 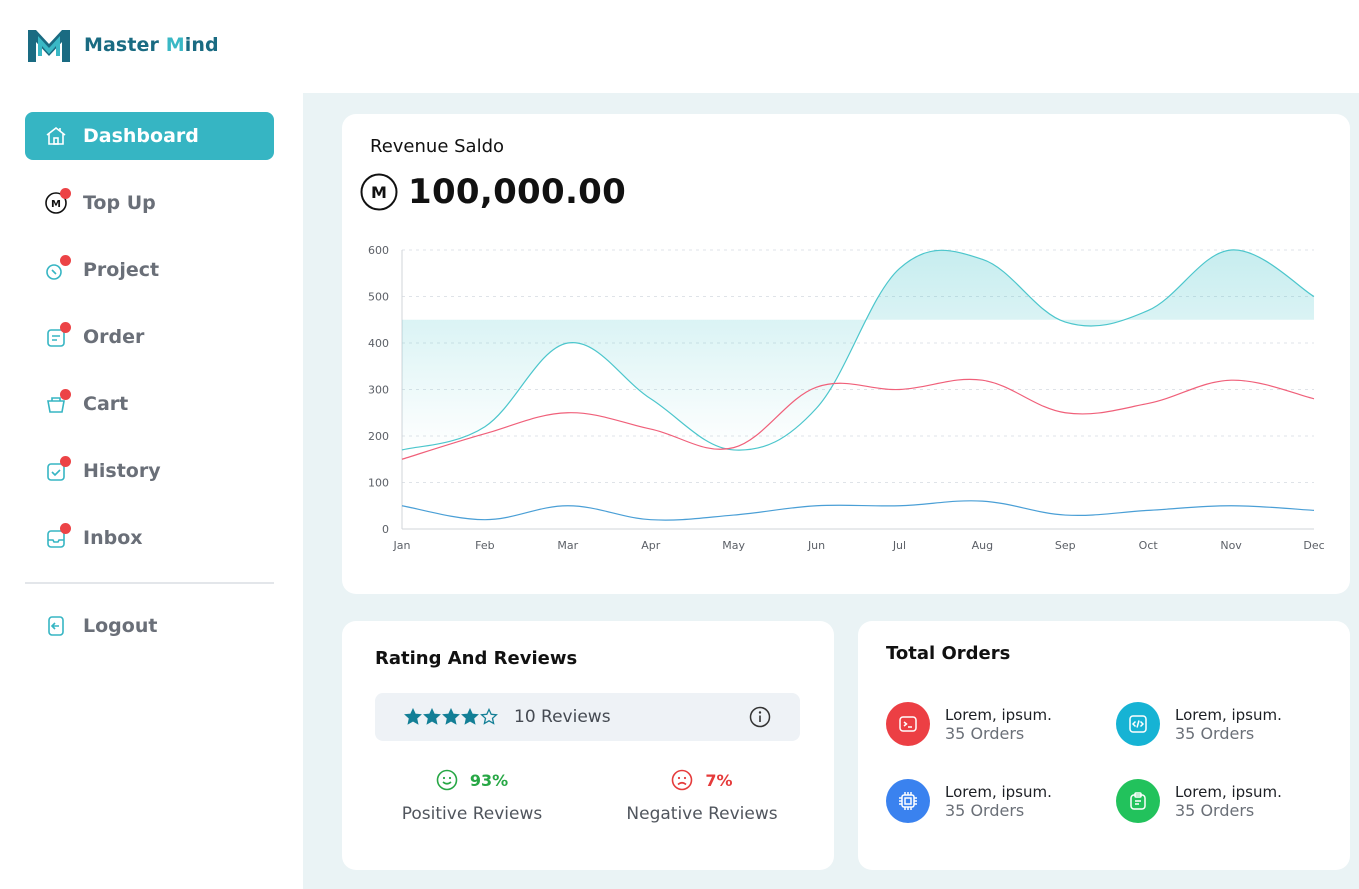 What do you see at coordinates (562, 717) in the screenshot?
I see `reviews-count: 10 Reviews` at bounding box center [562, 717].